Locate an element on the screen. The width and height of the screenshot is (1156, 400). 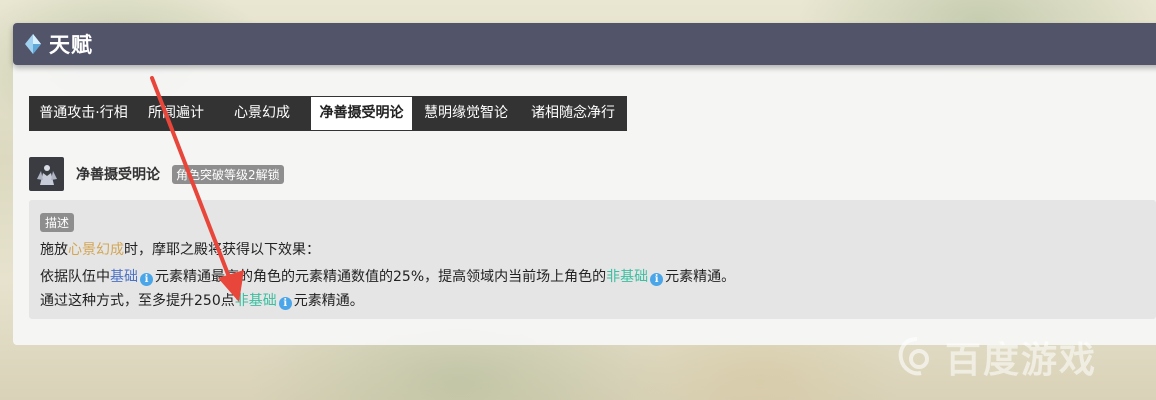
watermark: 百度游戏 is located at coordinates (996, 357).